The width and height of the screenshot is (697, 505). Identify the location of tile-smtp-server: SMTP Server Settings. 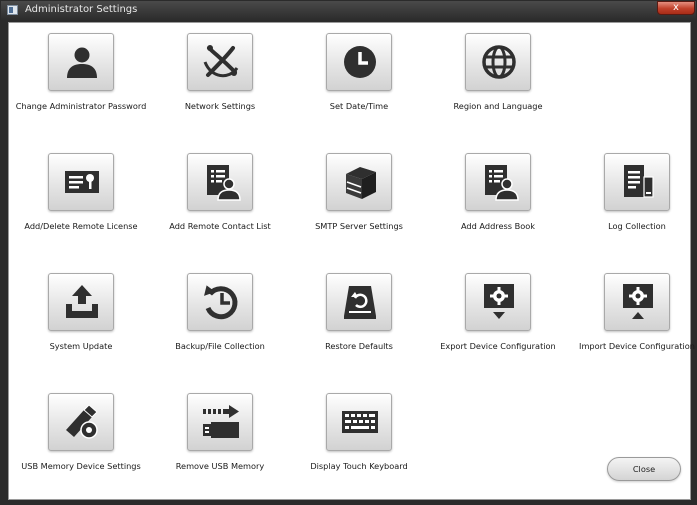
(359, 195).